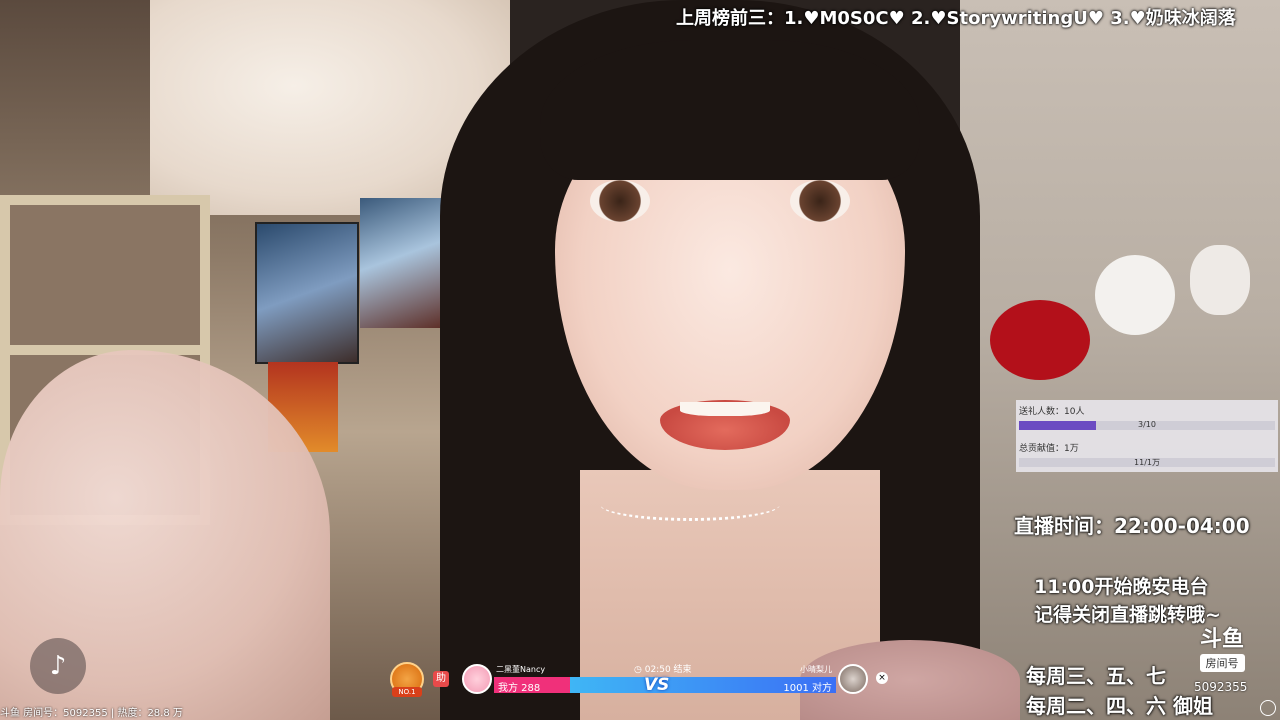 The height and width of the screenshot is (720, 1280). What do you see at coordinates (1052, 412) in the screenshot?
I see `senders-label: 送礼人数：10人` at bounding box center [1052, 412].